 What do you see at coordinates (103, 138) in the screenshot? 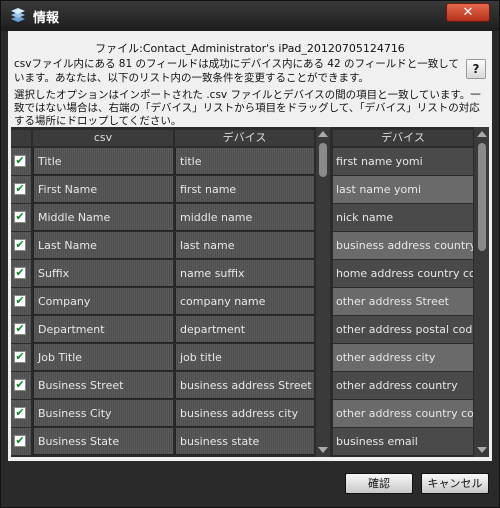
I see `header-csv: csv` at bounding box center [103, 138].